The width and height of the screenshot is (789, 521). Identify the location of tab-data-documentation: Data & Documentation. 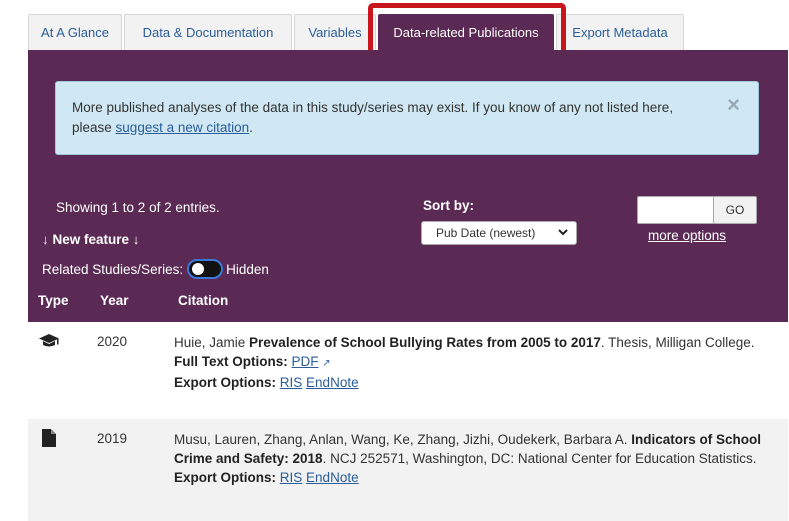
(208, 32).